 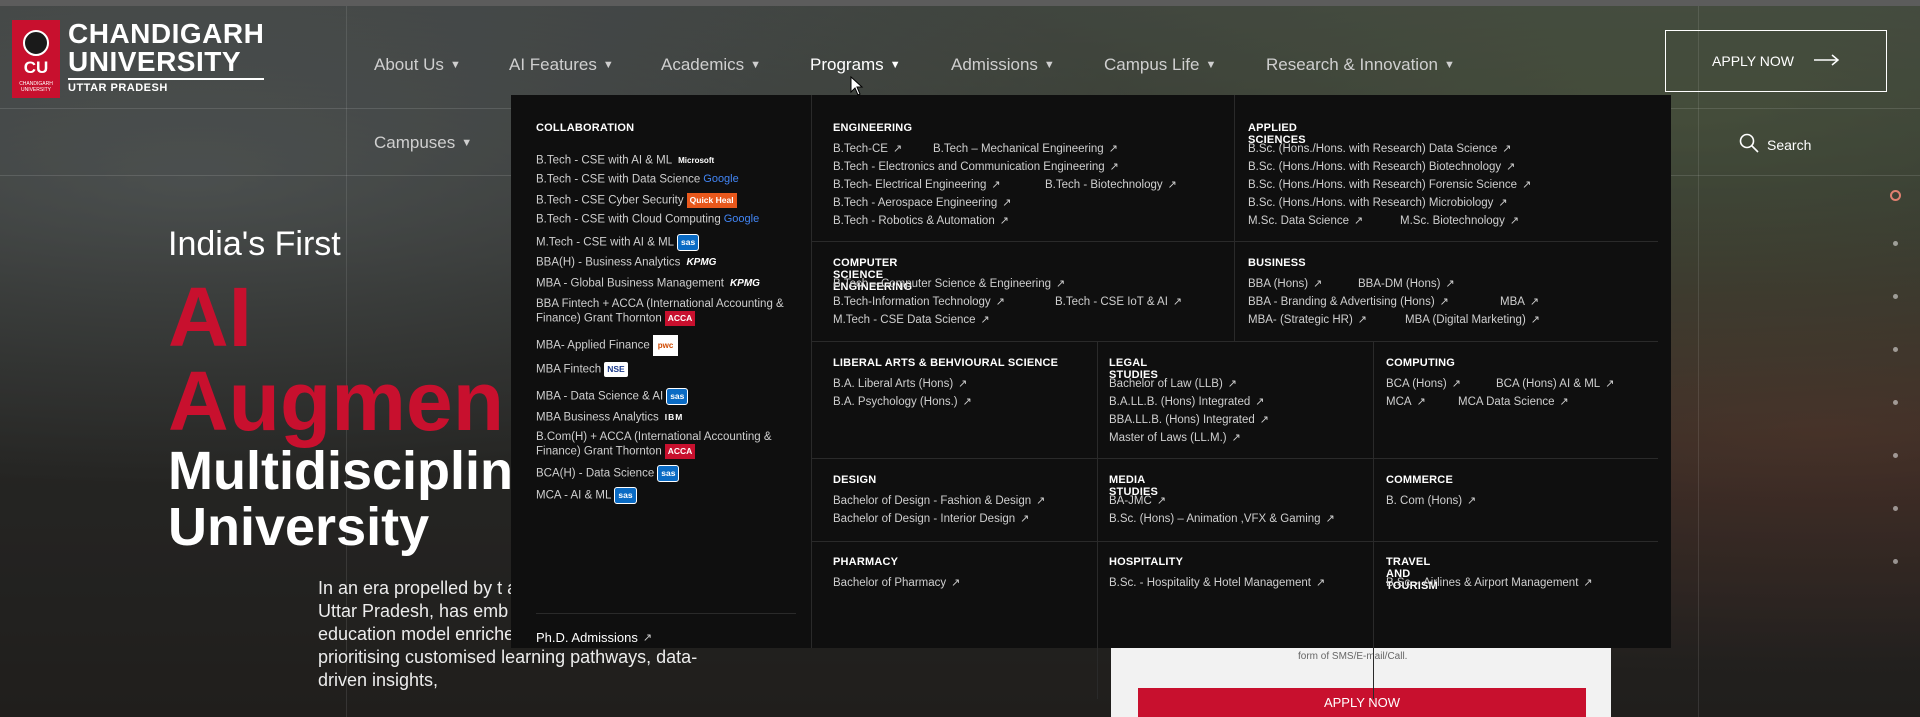 I want to click on menu-item: B.A.LL.B. (Hons) Integrated ↗, so click(x=1187, y=402).